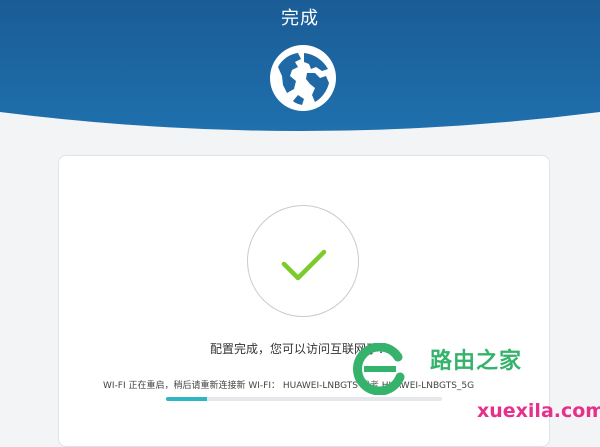 This screenshot has height=447, width=600. What do you see at coordinates (538, 411) in the screenshot?
I see `watermark-site: xuexila.com` at bounding box center [538, 411].